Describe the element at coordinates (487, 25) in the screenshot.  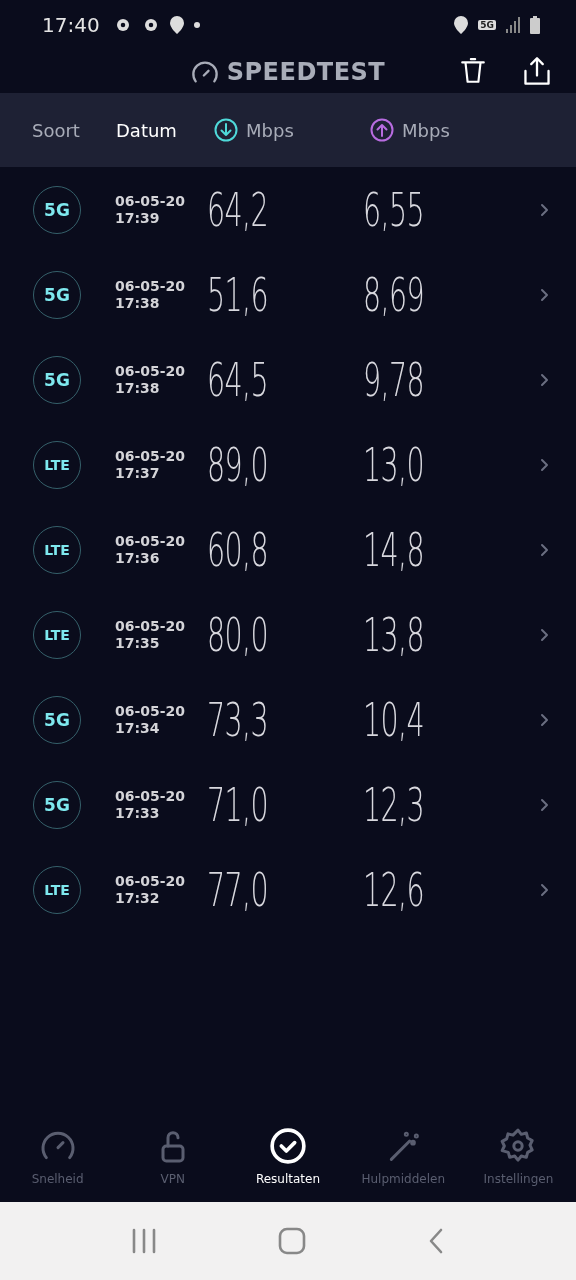
I see `network-type: 5G` at that location.